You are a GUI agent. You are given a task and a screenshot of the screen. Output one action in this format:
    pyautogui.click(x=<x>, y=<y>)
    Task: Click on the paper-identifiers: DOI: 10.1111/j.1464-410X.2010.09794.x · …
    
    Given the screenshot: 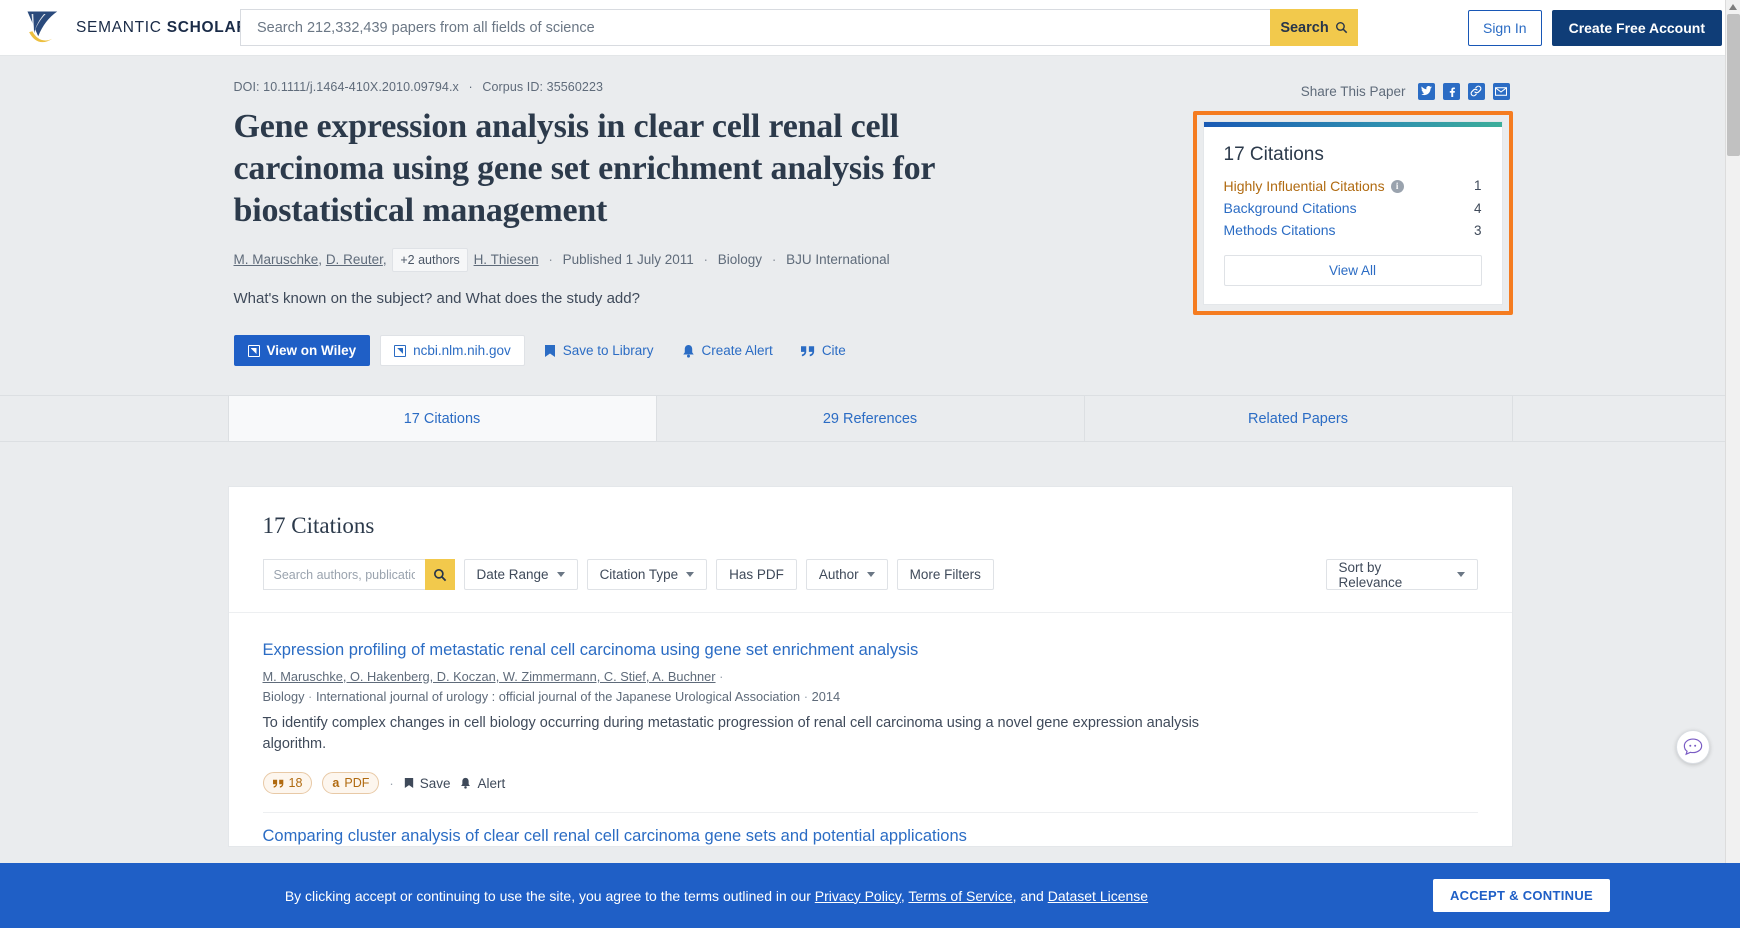 What is the action you would take?
    pyautogui.click(x=591, y=87)
    